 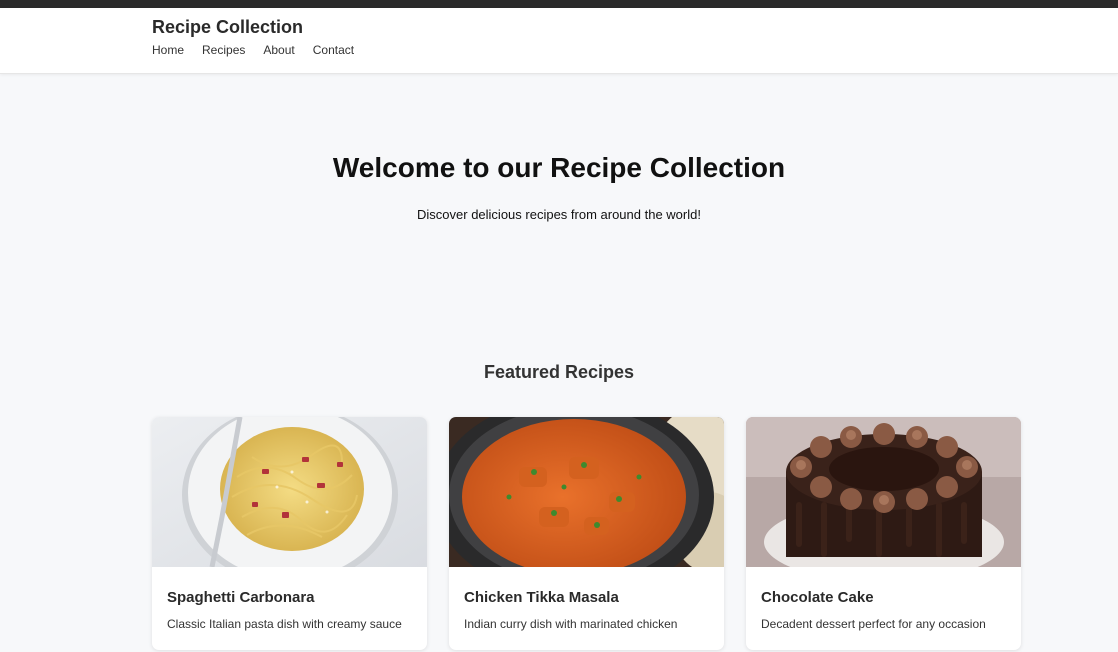 What do you see at coordinates (559, 372) in the screenshot?
I see `featured-recipes-heading: Featured Recipes` at bounding box center [559, 372].